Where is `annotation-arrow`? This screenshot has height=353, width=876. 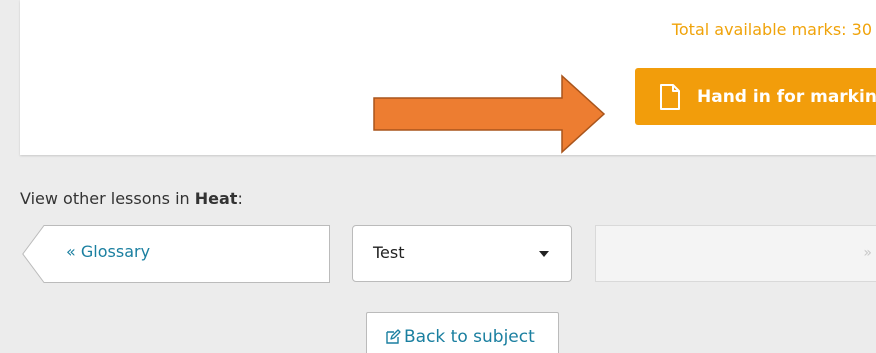
annotation-arrow is located at coordinates (489, 114).